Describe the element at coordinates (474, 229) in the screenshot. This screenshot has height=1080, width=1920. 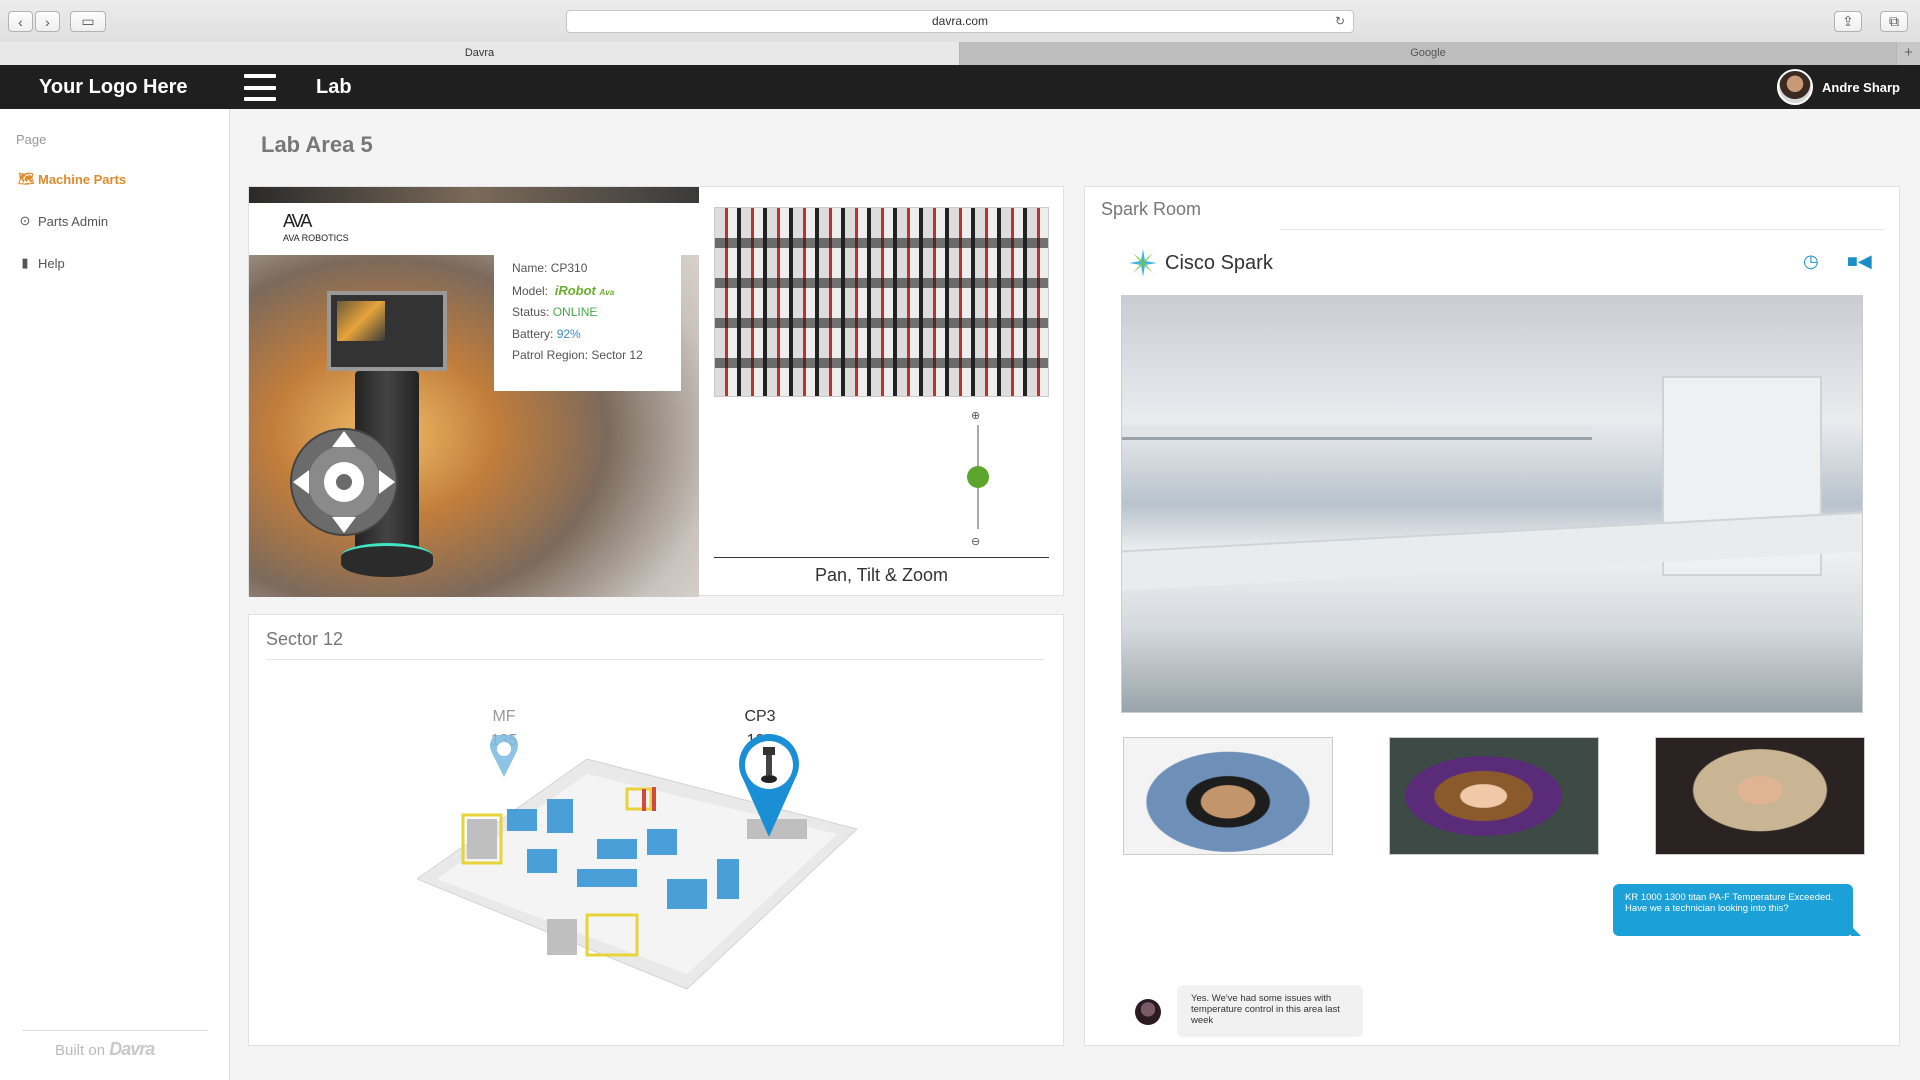
I see `ava-logo: AVA AVA ROBOTICS` at that location.